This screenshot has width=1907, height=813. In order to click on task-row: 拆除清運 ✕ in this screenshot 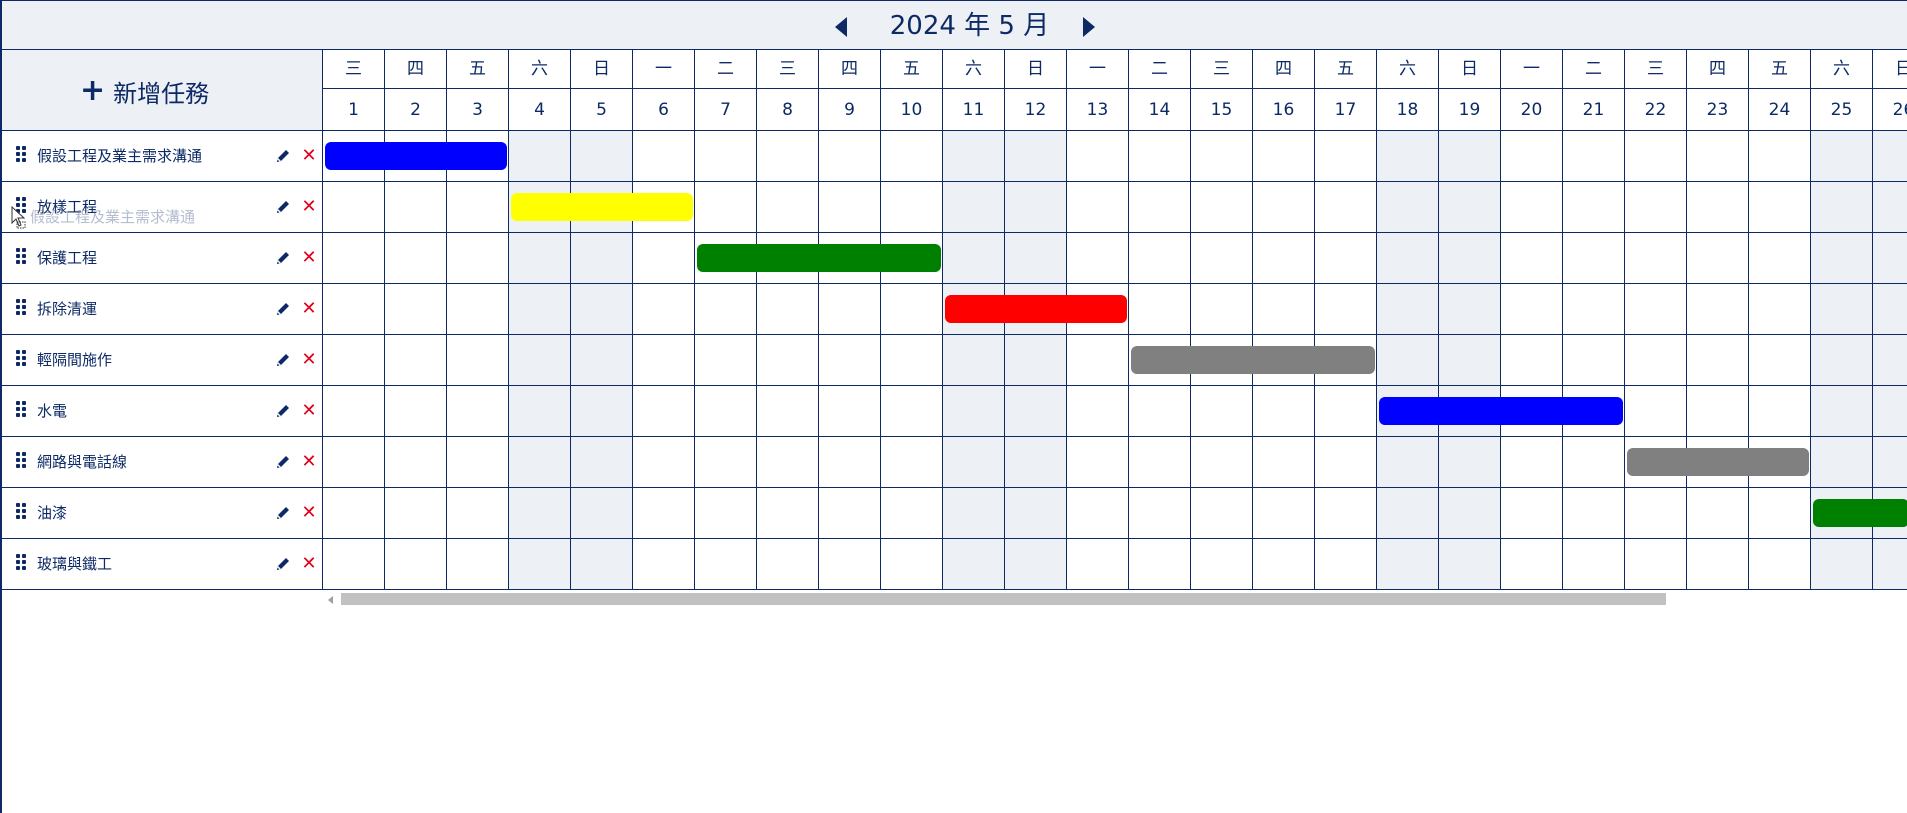, I will do `click(162, 309)`.